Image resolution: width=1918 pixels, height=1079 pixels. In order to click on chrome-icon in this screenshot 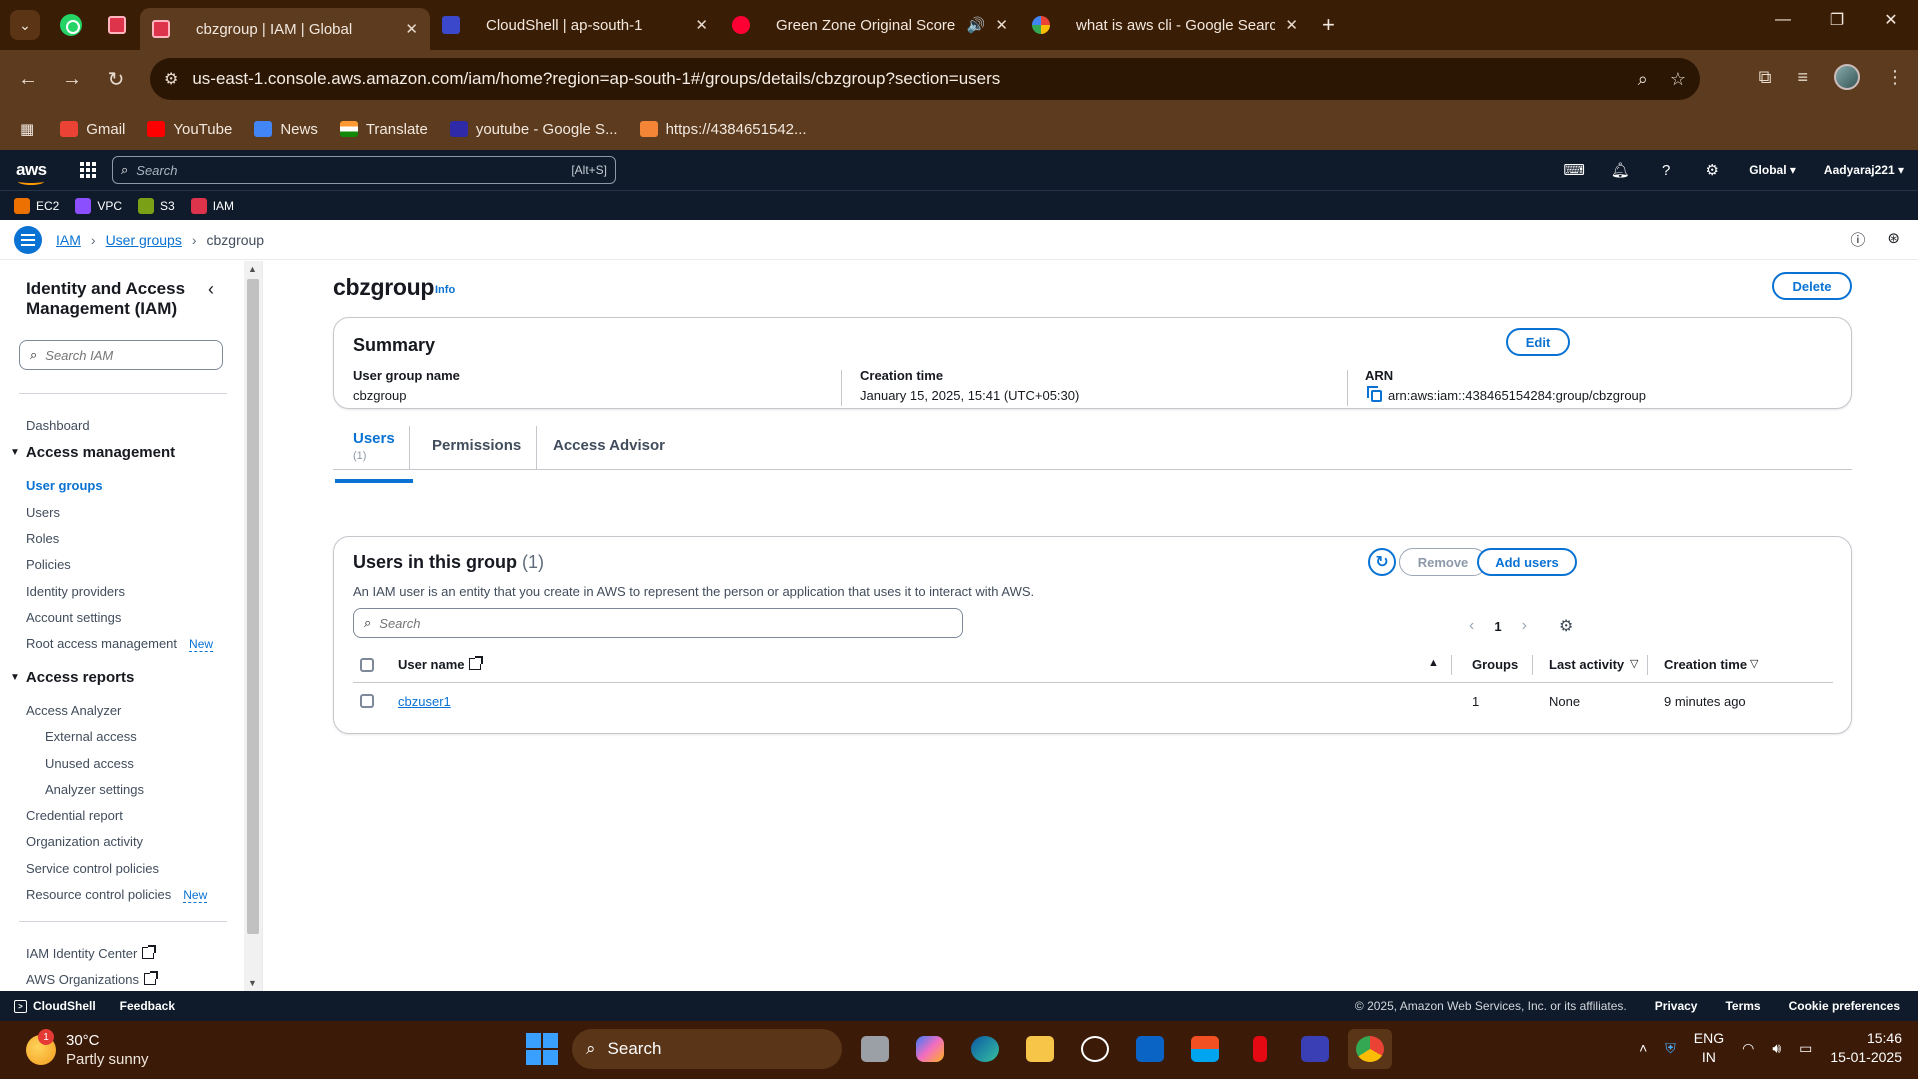, I will do `click(1370, 1049)`.